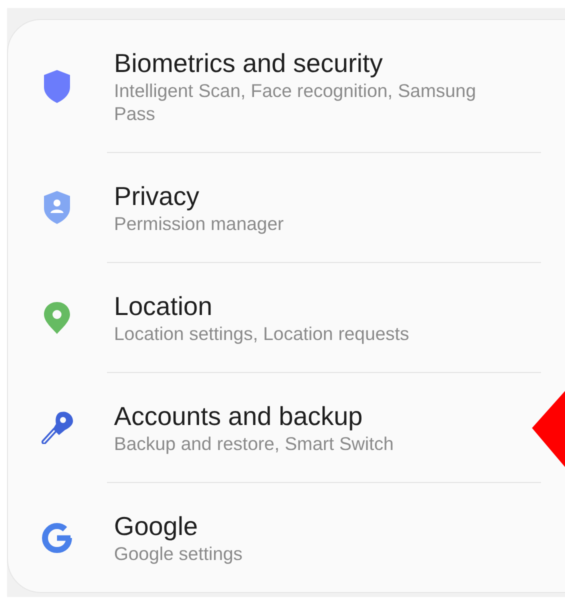 The height and width of the screenshot is (601, 565). Describe the element at coordinates (164, 306) in the screenshot. I see `item-title: Location` at that location.